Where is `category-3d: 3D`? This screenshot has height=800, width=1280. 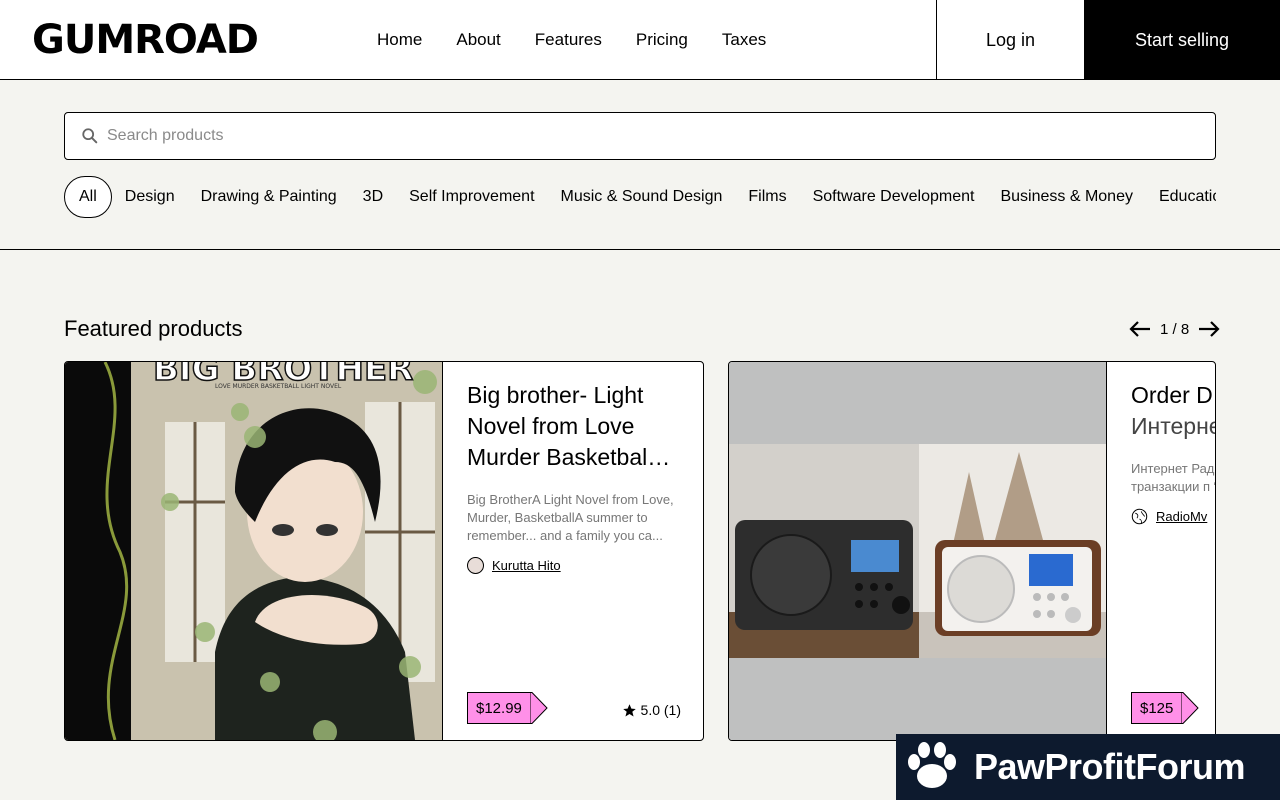 category-3d: 3D is located at coordinates (373, 197).